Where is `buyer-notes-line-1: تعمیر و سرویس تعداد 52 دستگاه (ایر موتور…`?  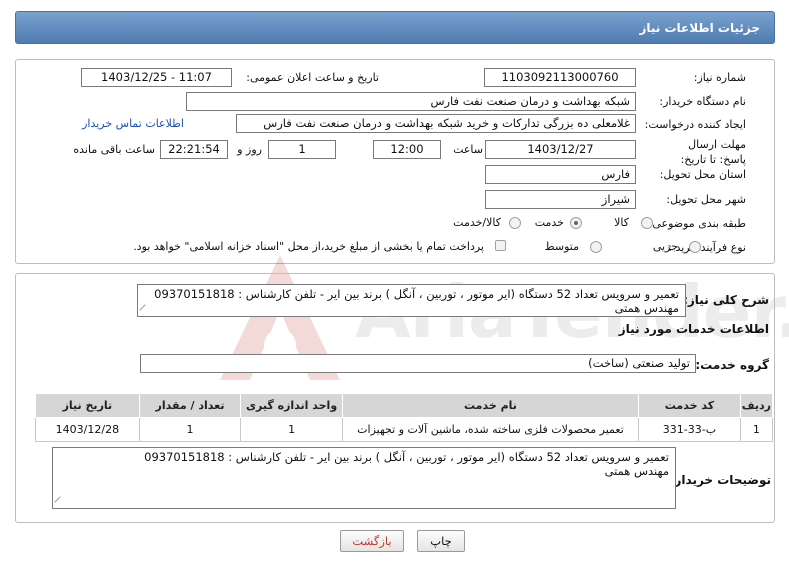
buyer-notes-line-1: تعمیر و سرویس تعداد 52 دستگاه (ایر موتور… is located at coordinates (406, 457).